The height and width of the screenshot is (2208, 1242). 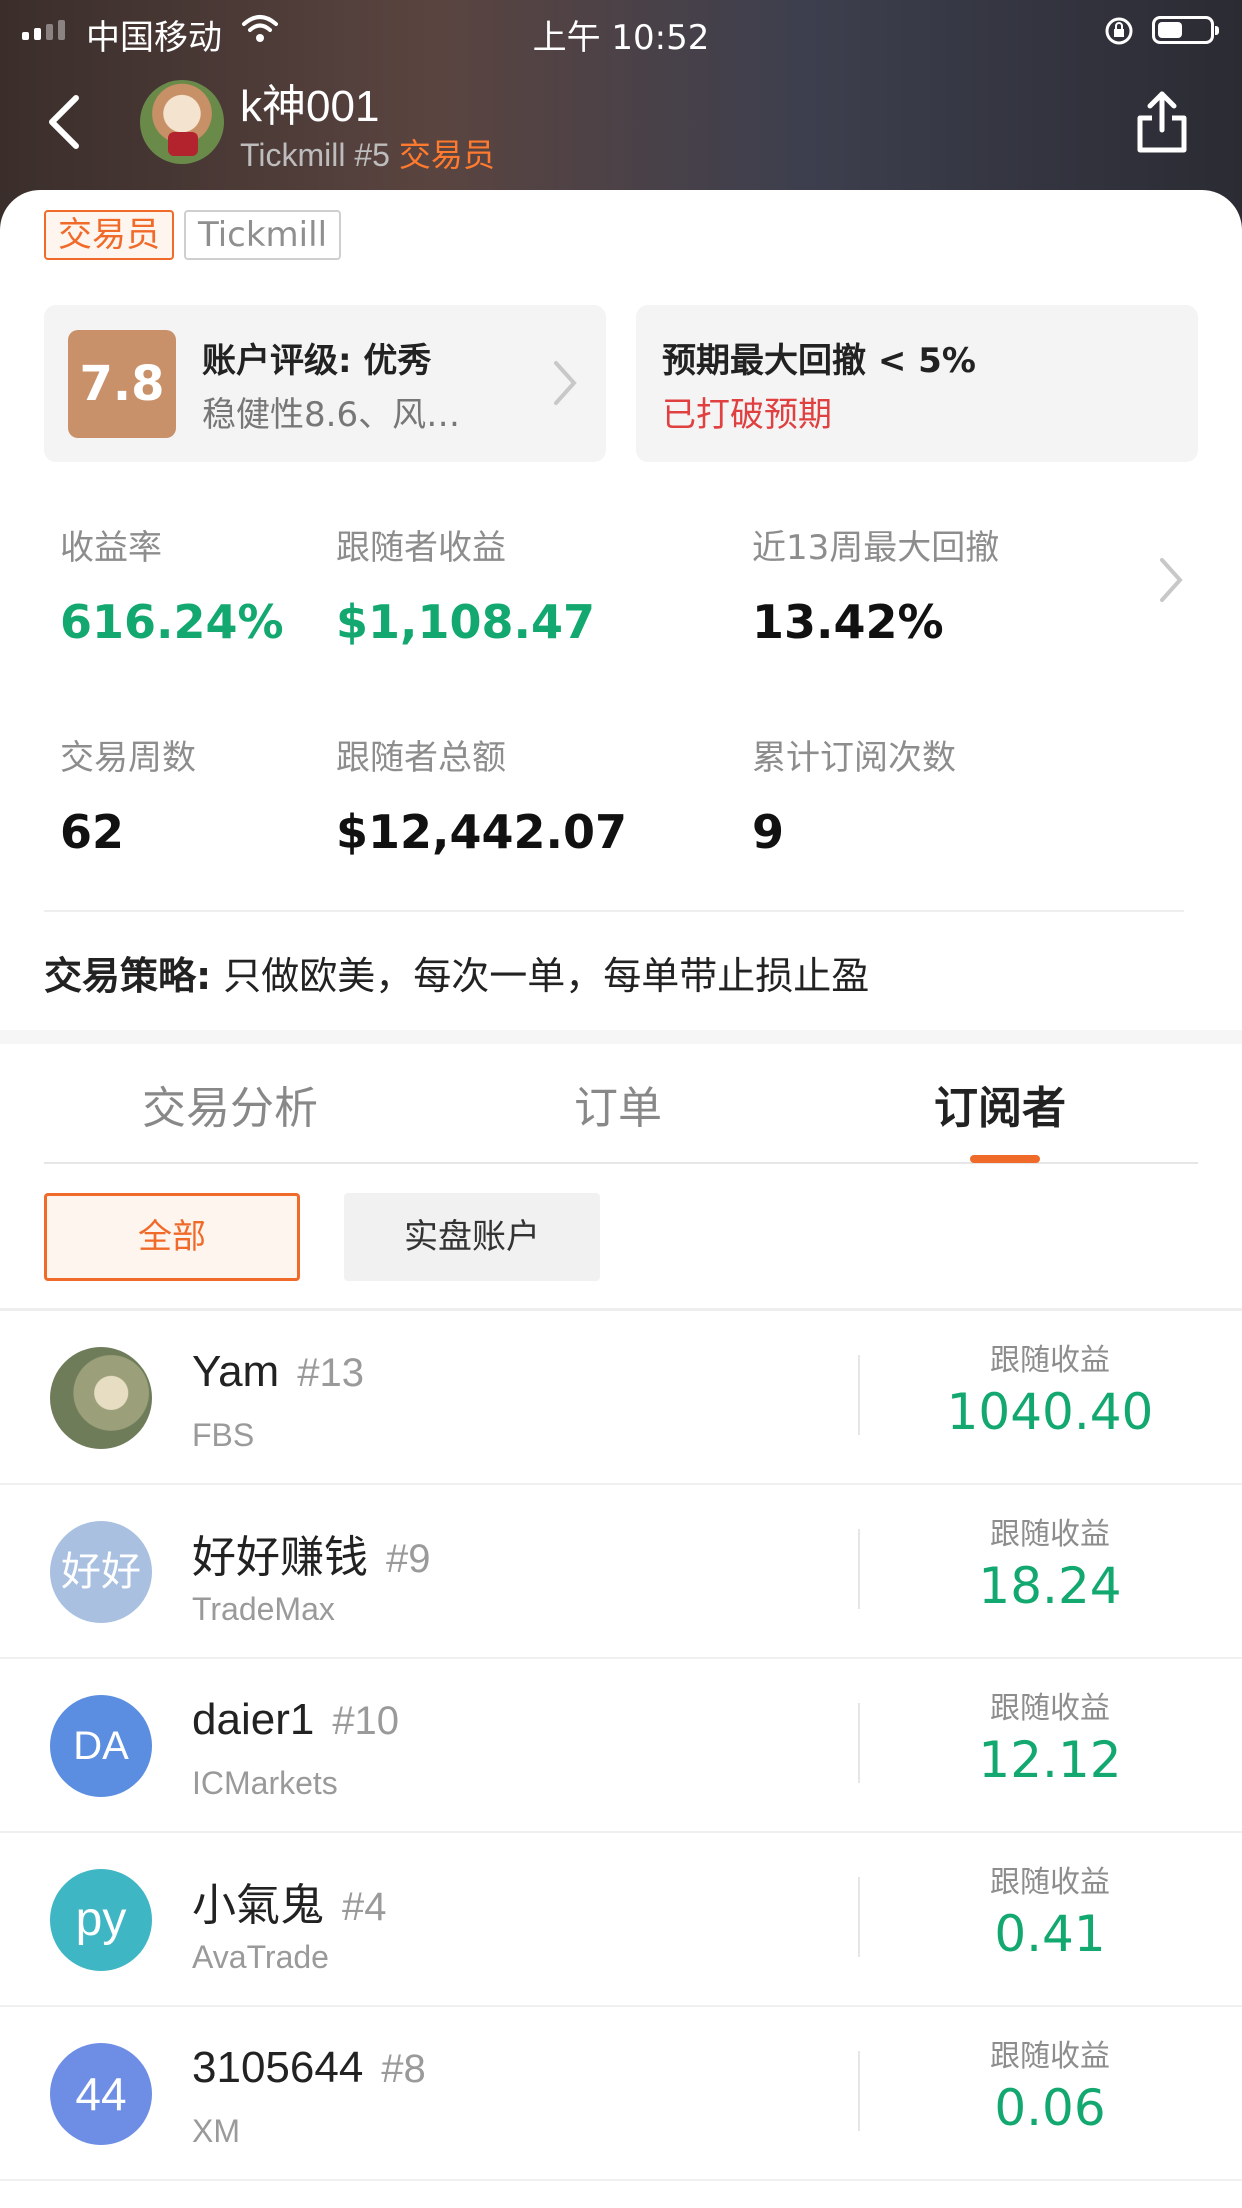 What do you see at coordinates (465, 622) in the screenshot?
I see `stat-follower-profit-value: $1,108.47` at bounding box center [465, 622].